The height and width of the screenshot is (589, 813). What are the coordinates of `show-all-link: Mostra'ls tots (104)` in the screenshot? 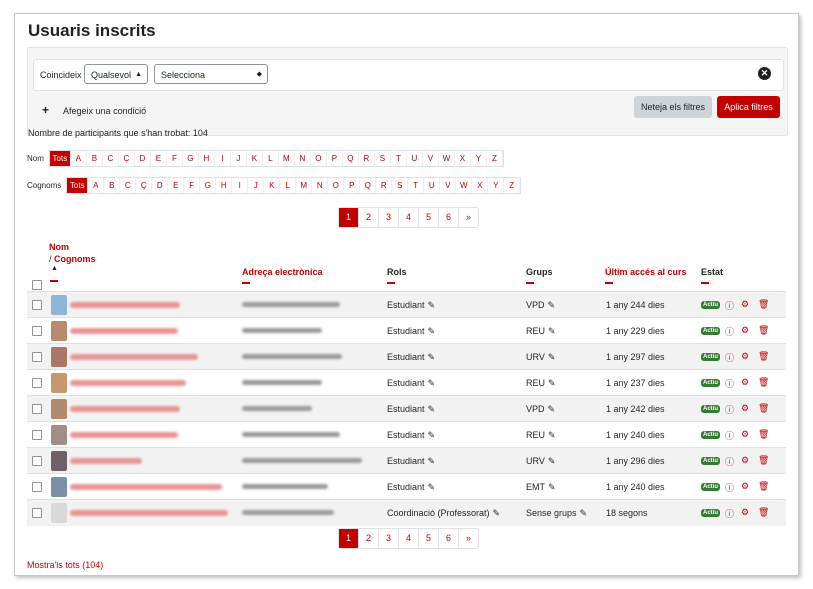 It's located at (65, 565).